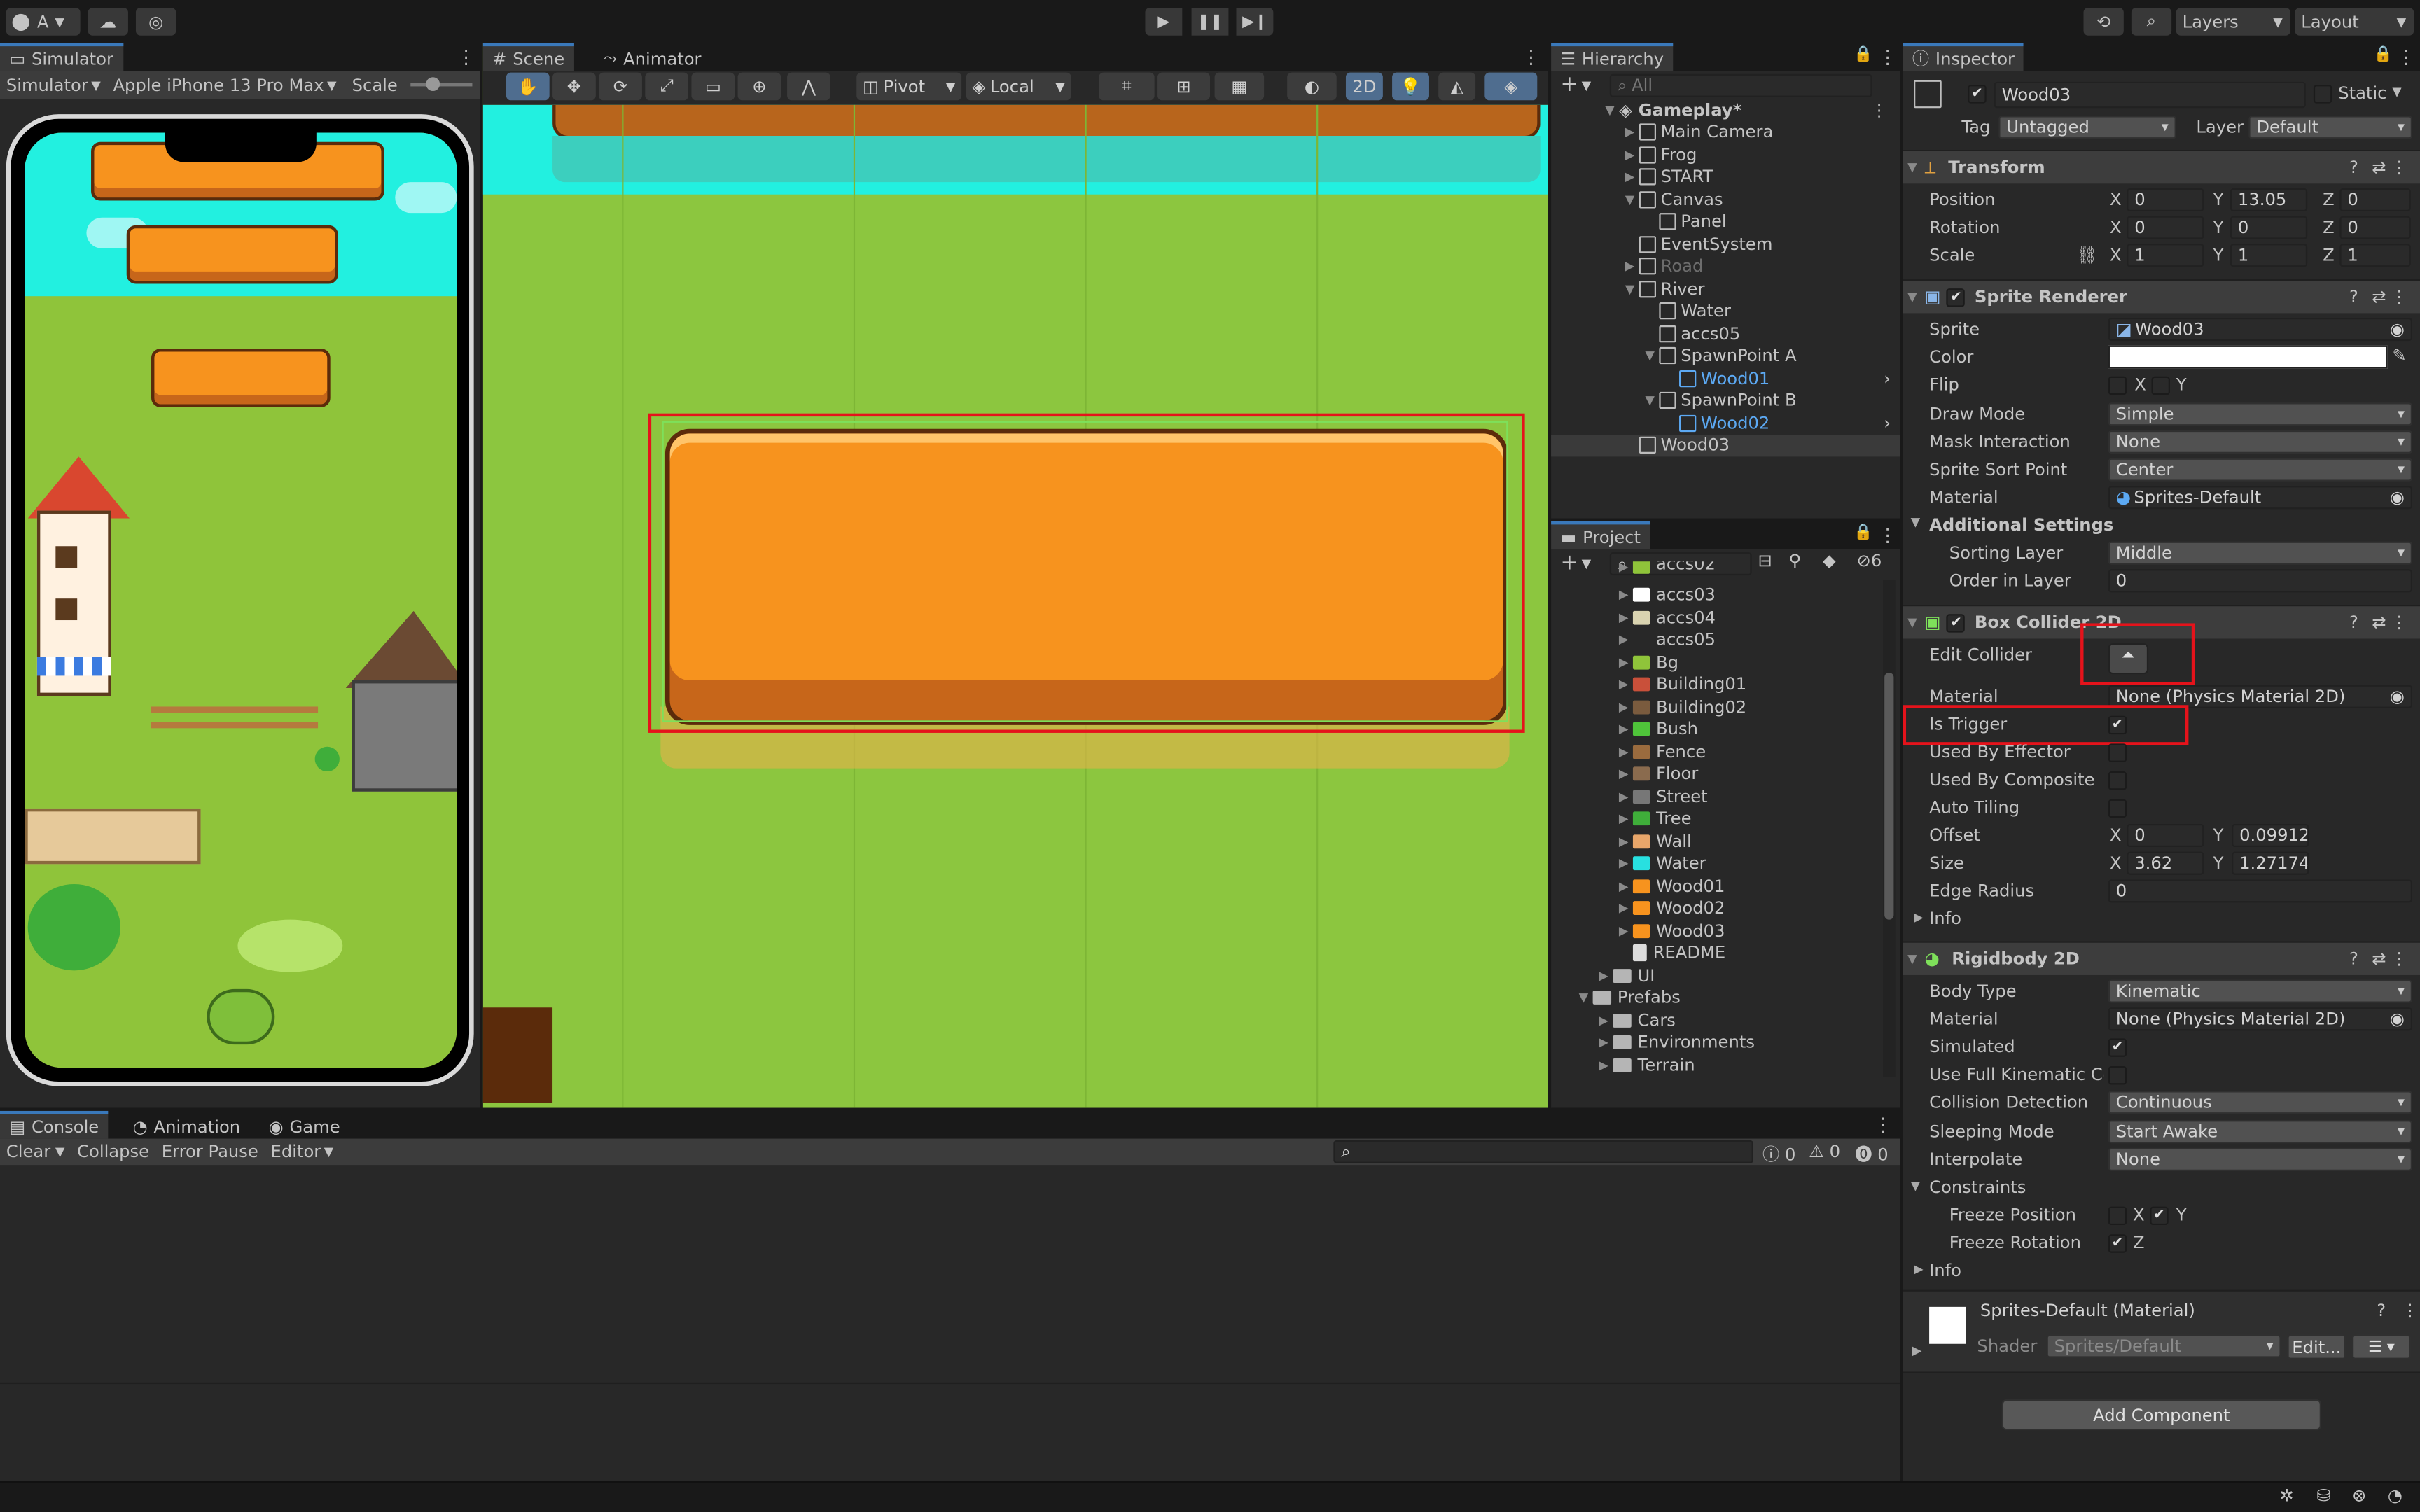 Image resolution: width=2420 pixels, height=1512 pixels. What do you see at coordinates (2260, 1132) in the screenshot?
I see `sleeping-mode-dropdown: Start Awake` at bounding box center [2260, 1132].